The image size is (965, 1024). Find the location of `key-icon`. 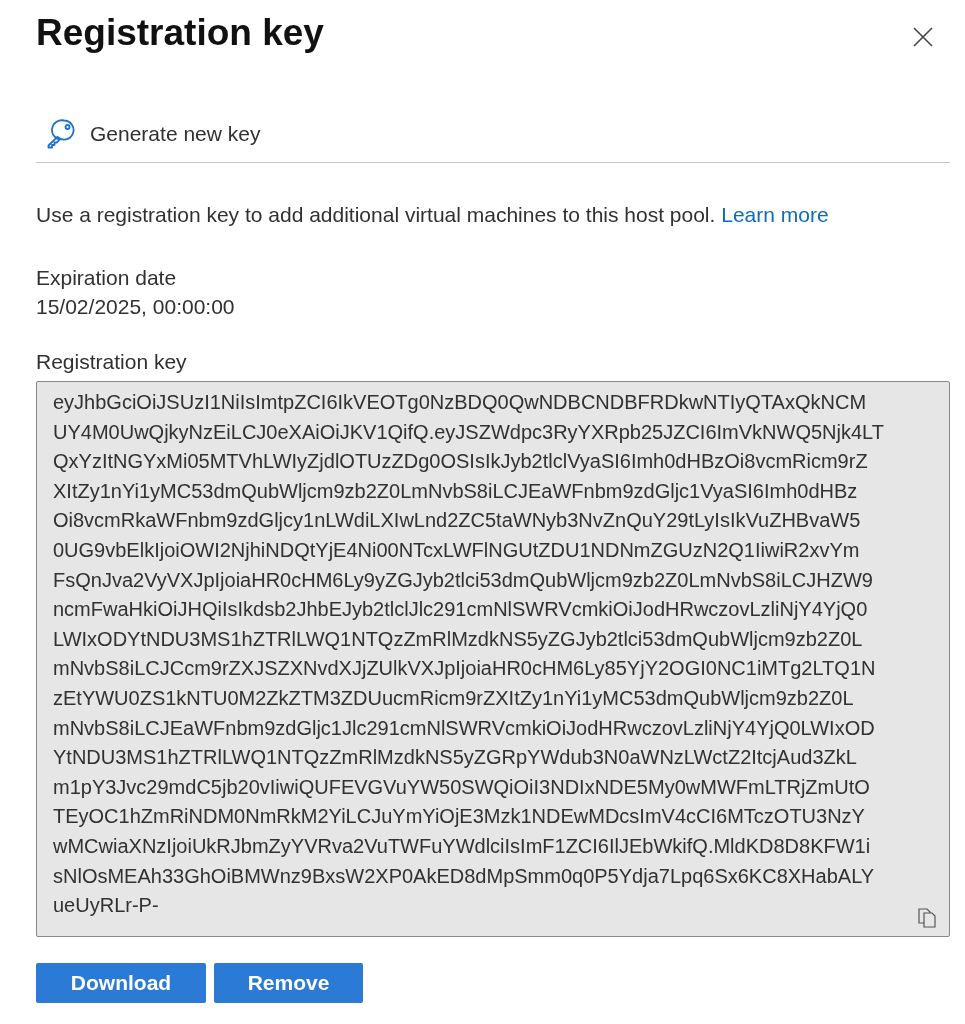

key-icon is located at coordinates (61, 134).